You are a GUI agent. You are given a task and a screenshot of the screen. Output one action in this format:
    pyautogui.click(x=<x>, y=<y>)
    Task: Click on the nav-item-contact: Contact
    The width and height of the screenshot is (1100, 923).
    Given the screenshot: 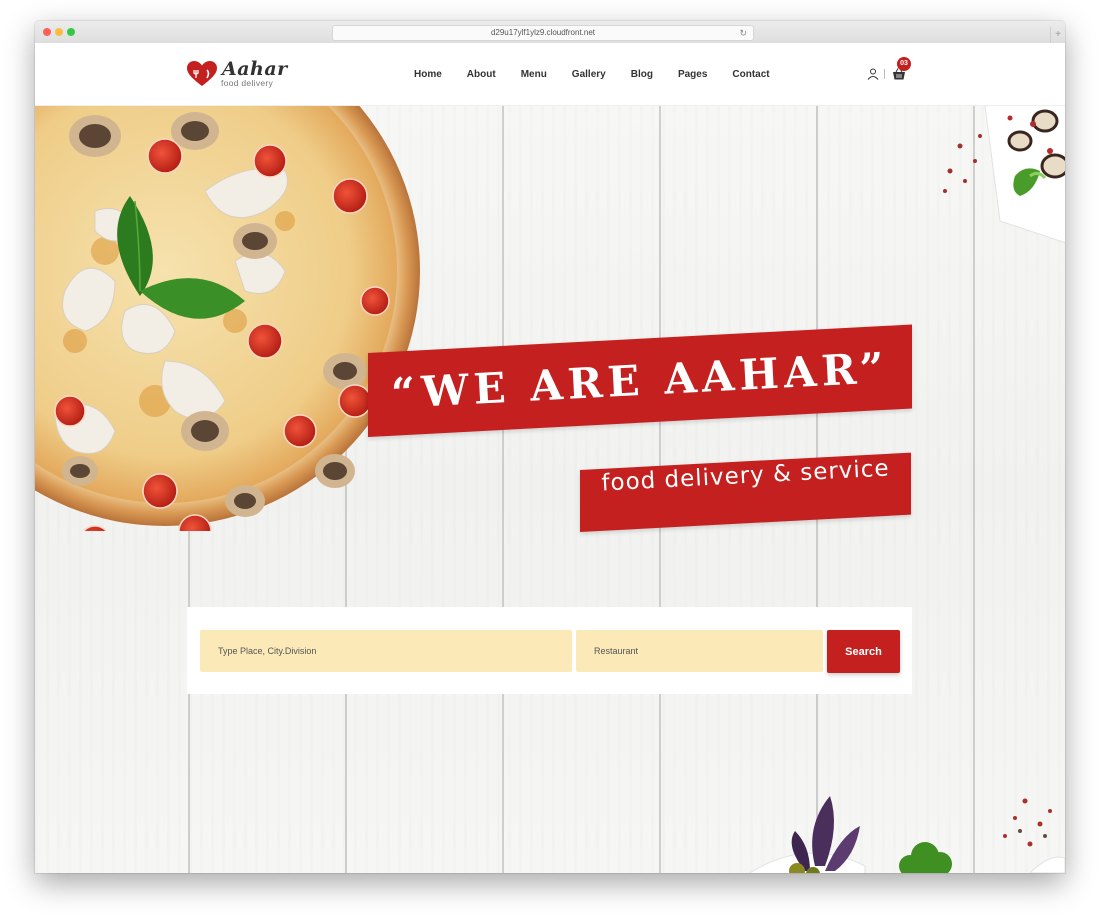 What is the action you would take?
    pyautogui.click(x=750, y=74)
    